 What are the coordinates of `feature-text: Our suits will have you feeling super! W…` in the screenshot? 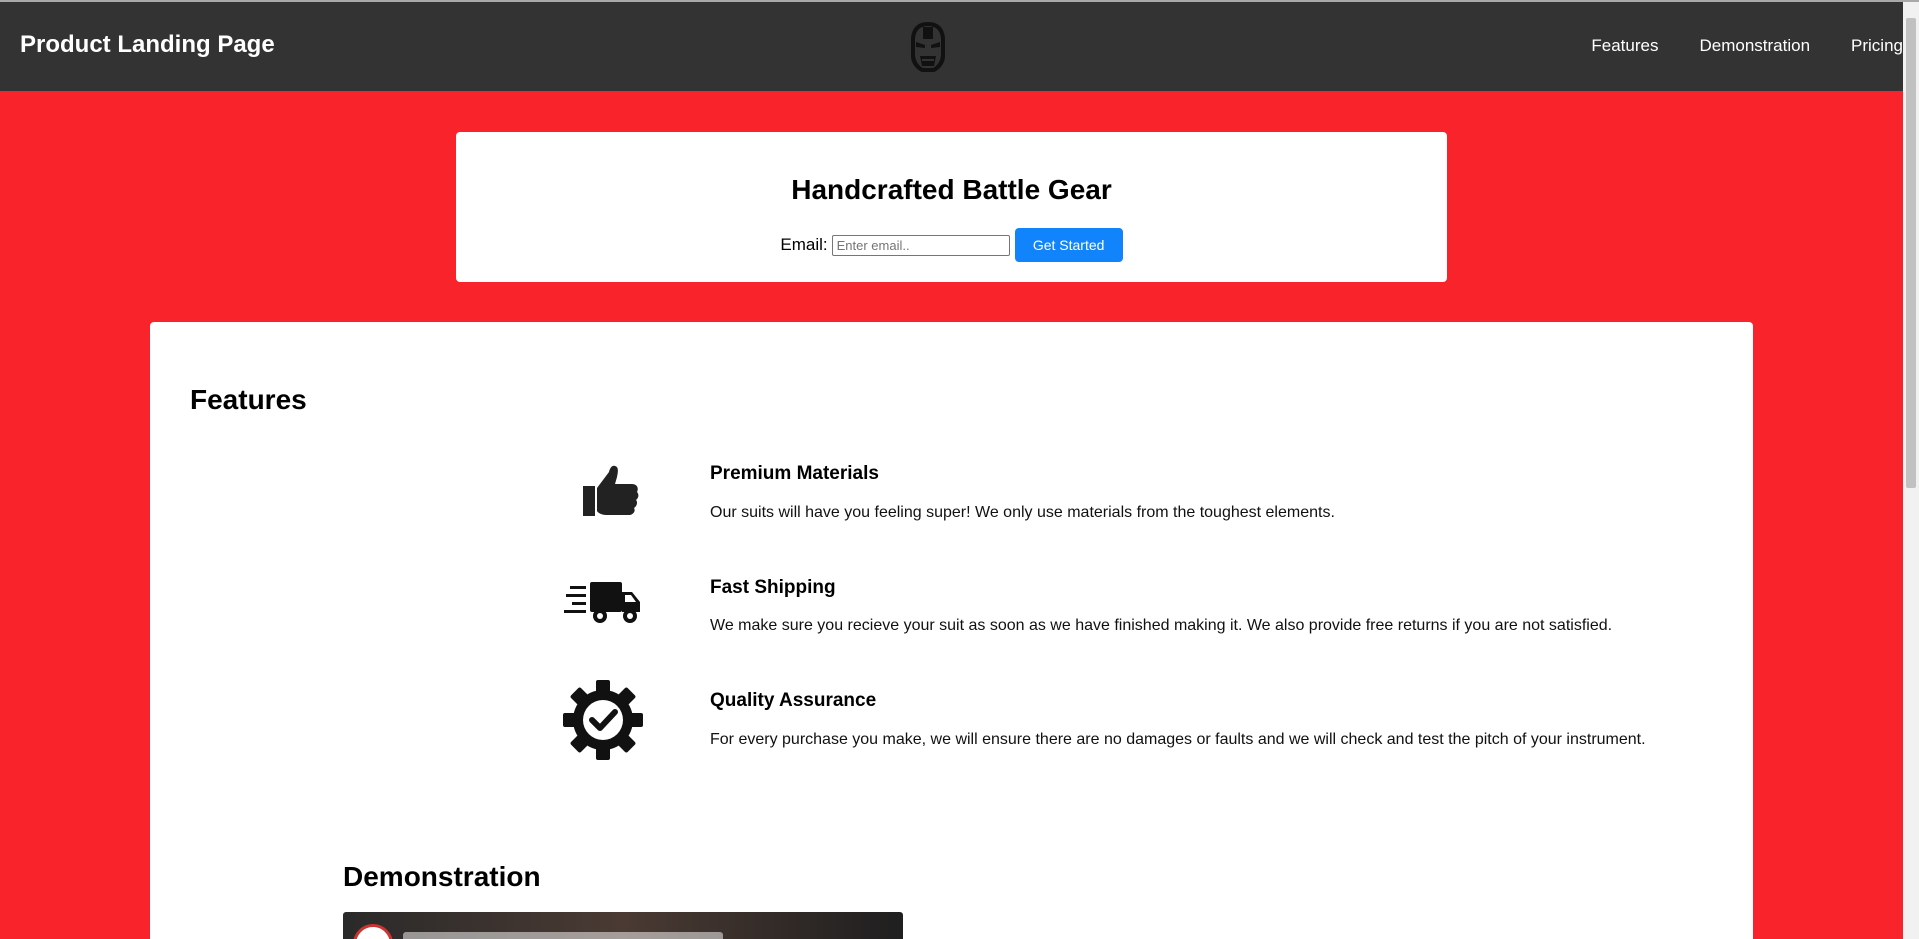 It's located at (1022, 512).